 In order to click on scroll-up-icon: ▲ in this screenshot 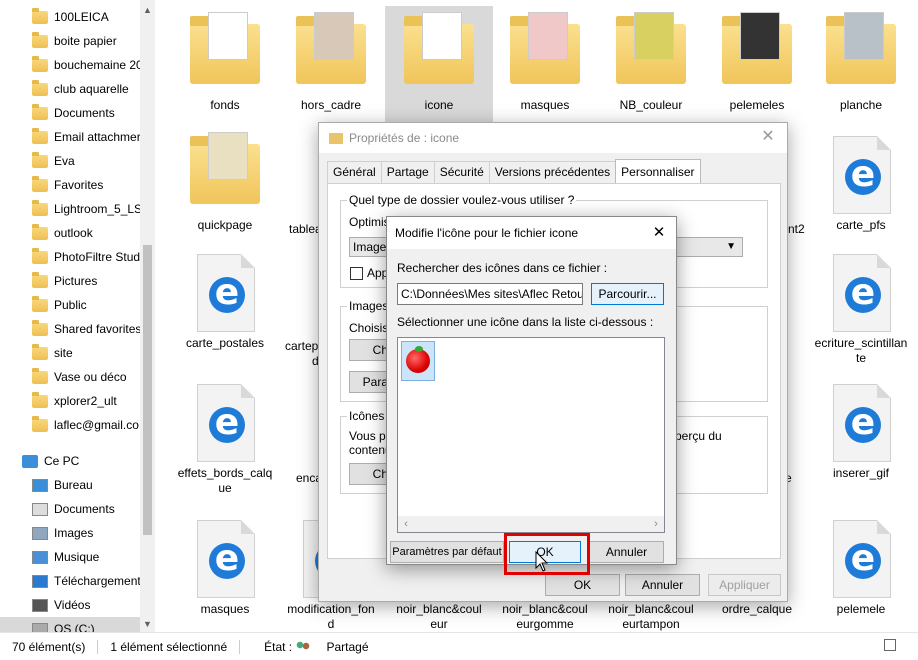, I will do `click(147, 10)`.